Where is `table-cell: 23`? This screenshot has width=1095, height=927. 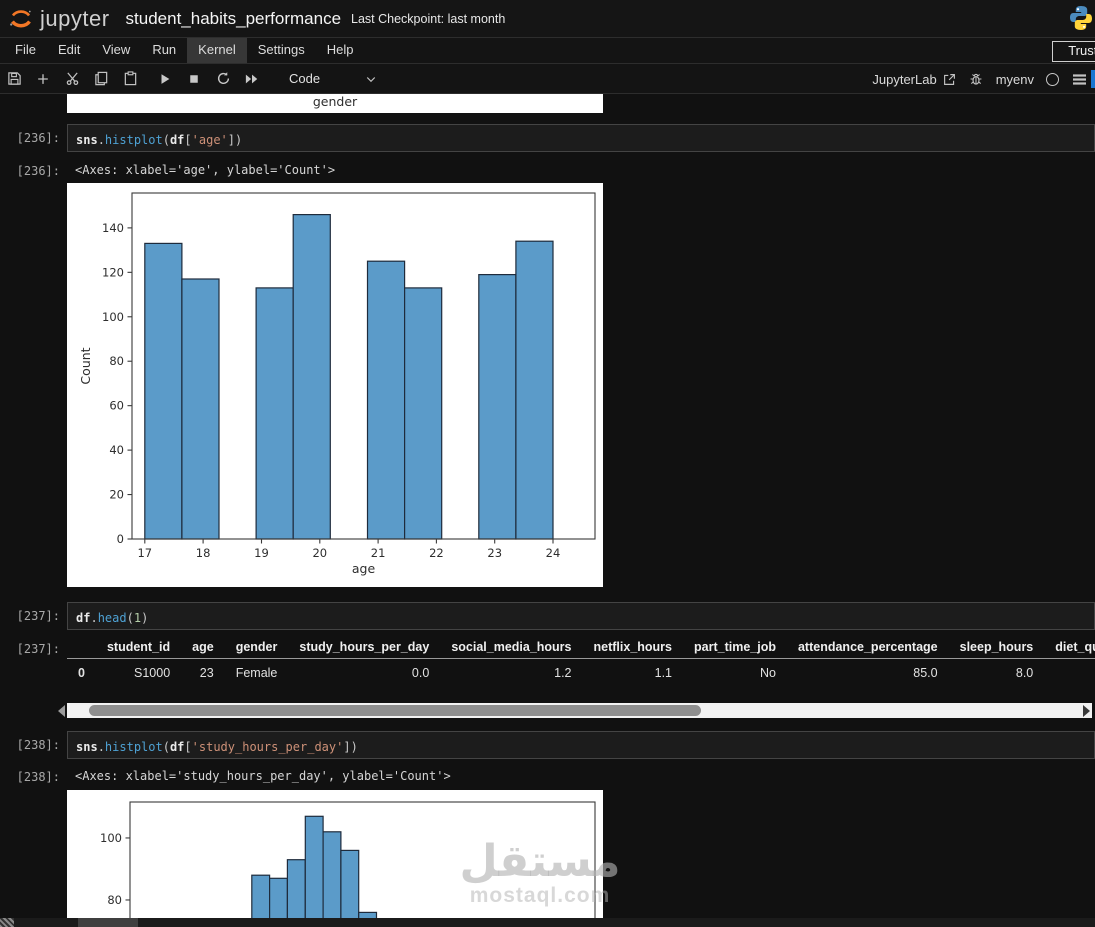 table-cell: 23 is located at coordinates (206, 673).